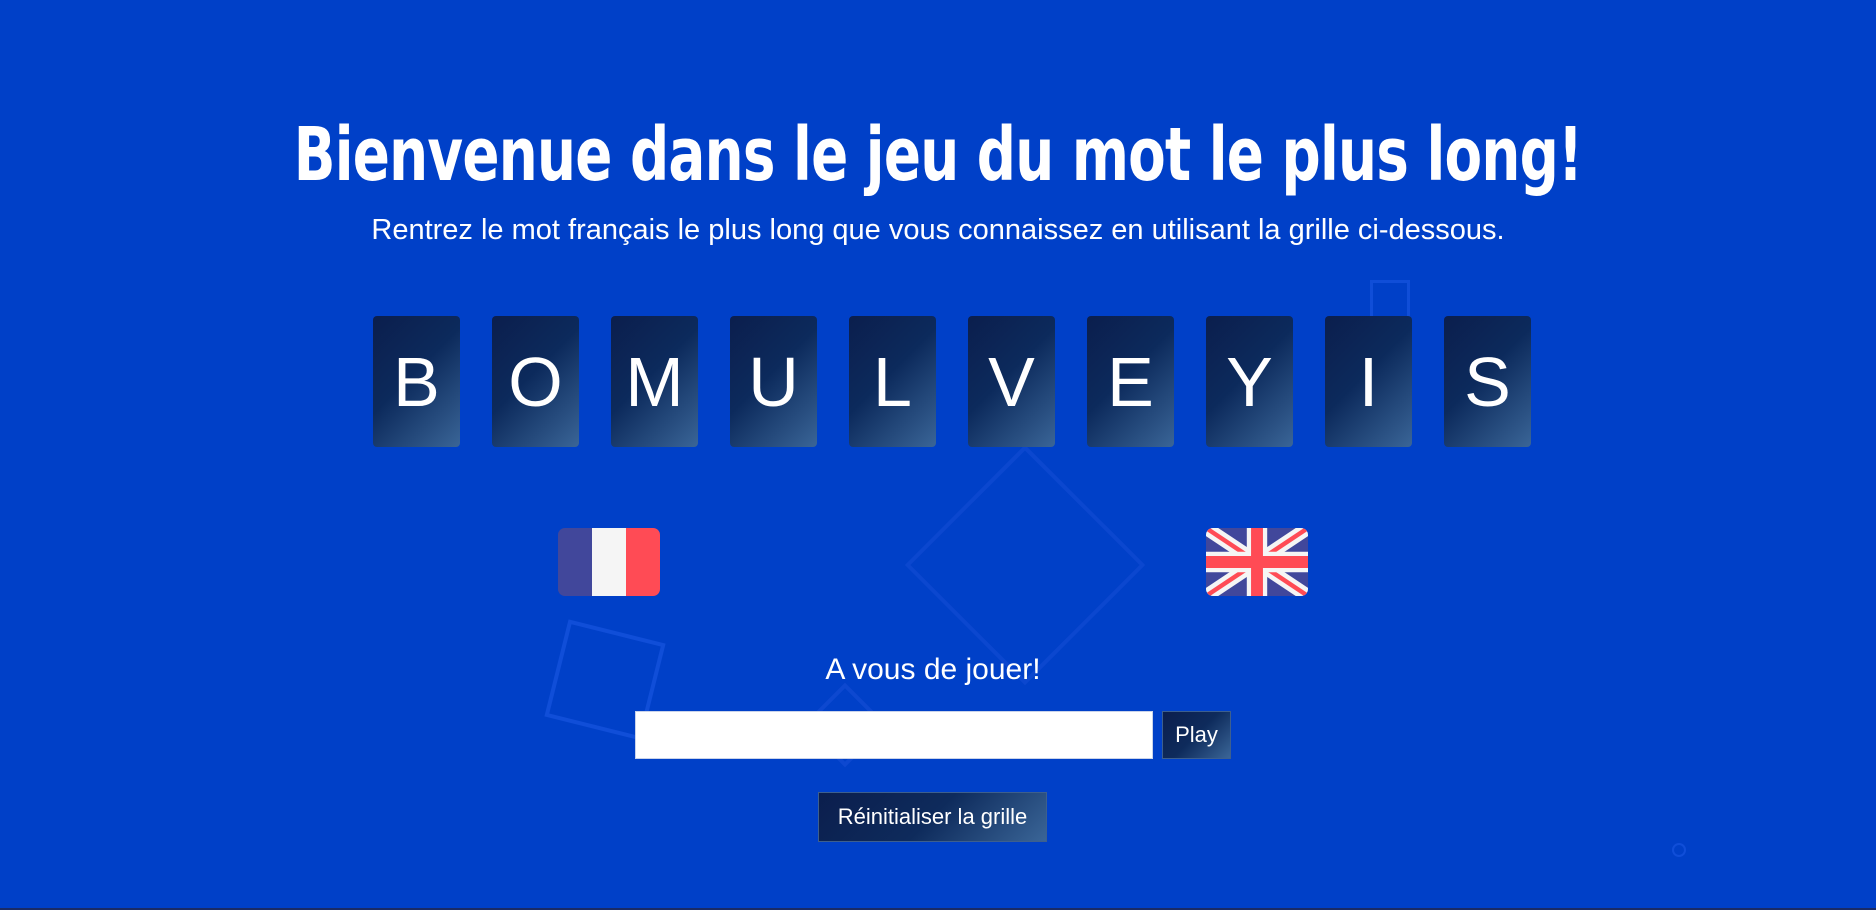 Image resolution: width=1876 pixels, height=910 pixels. I want to click on word-input, so click(894, 735).